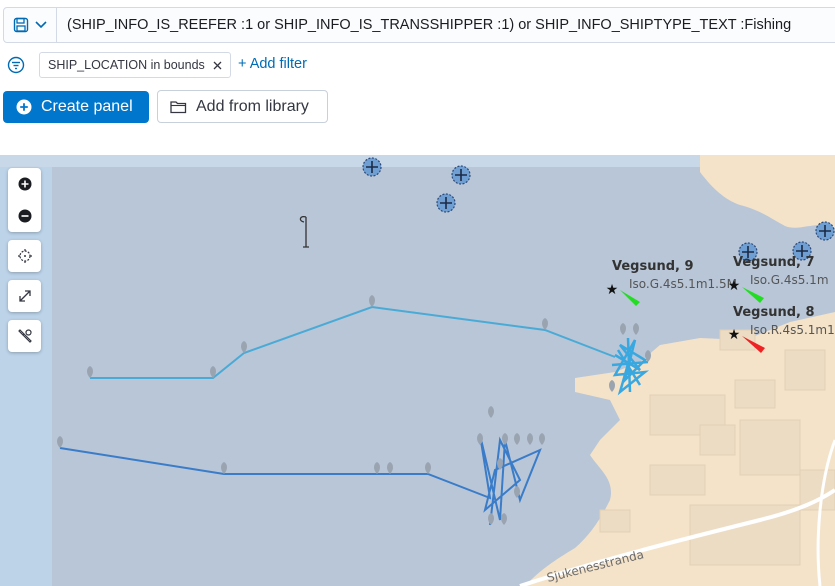 Image resolution: width=835 pixels, height=586 pixels. What do you see at coordinates (789, 280) in the screenshot?
I see `beacon-detail: Iso.G.4s5.1m` at bounding box center [789, 280].